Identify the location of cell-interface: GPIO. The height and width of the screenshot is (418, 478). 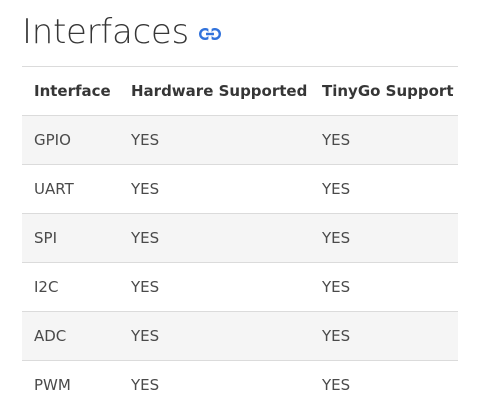
(70, 140).